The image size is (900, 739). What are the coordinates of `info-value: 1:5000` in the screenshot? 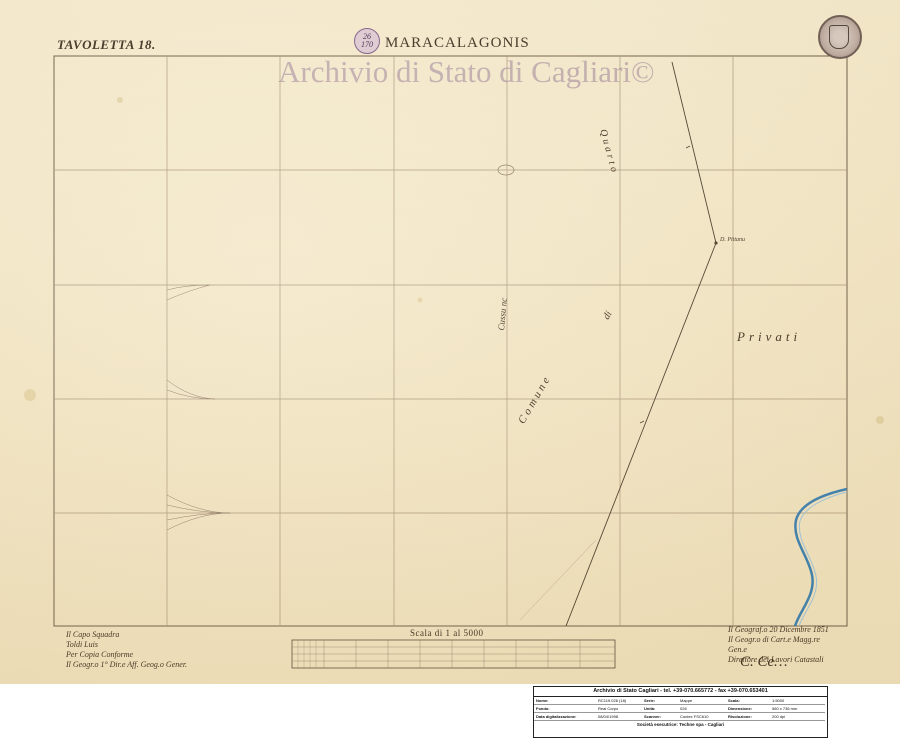 It's located at (797, 701).